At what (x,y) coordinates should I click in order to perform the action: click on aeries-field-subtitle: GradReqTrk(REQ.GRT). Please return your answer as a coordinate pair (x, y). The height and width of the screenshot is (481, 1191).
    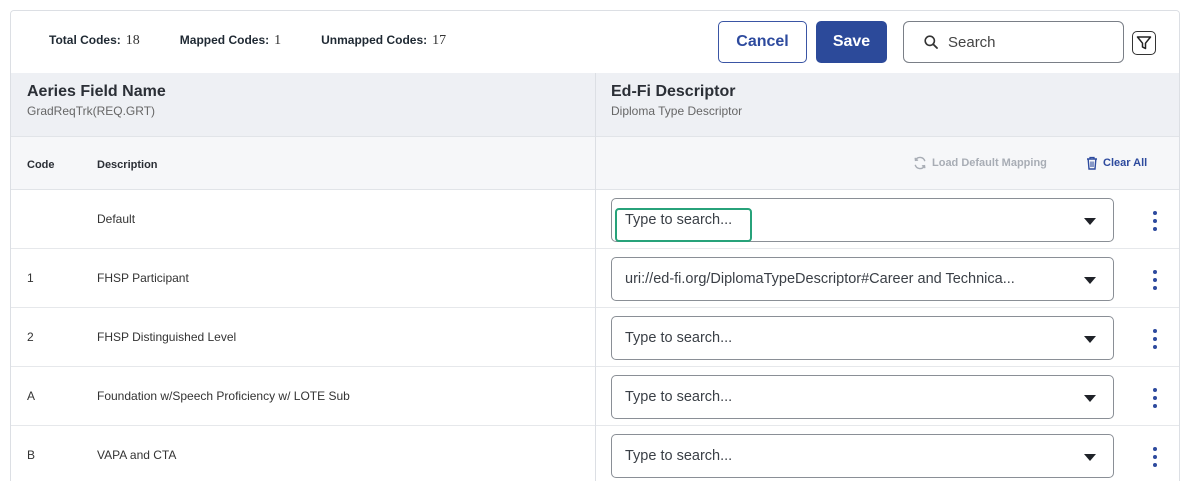
    Looking at the image, I should click on (91, 111).